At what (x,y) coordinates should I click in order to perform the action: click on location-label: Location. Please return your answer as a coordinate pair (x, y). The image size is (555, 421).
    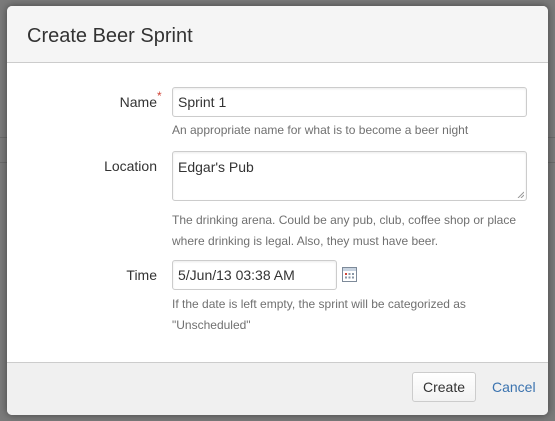
    Looking at the image, I should click on (130, 166).